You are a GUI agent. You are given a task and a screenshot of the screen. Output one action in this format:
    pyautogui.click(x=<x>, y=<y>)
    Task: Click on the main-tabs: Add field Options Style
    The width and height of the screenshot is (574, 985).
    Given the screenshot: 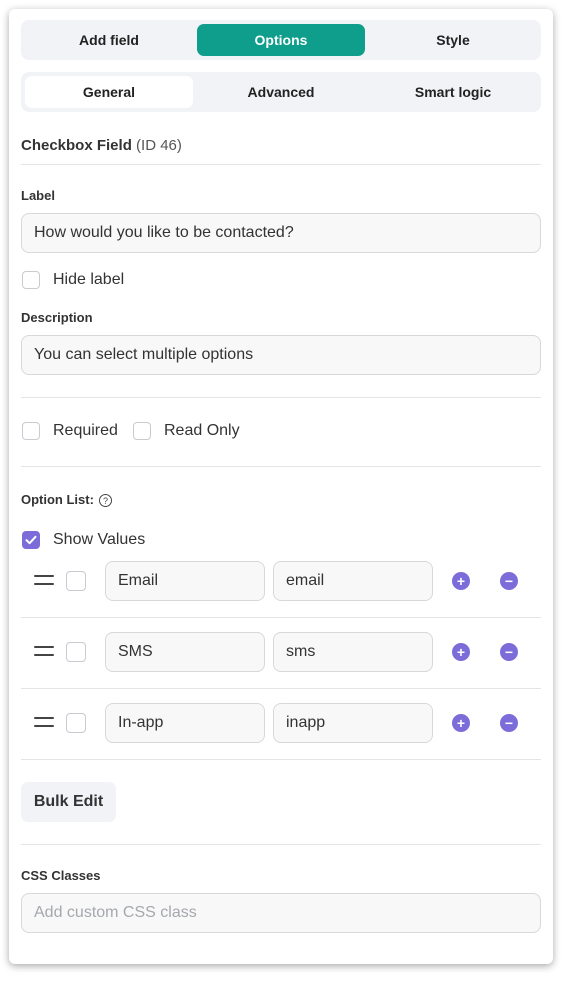 What is the action you would take?
    pyautogui.click(x=281, y=40)
    